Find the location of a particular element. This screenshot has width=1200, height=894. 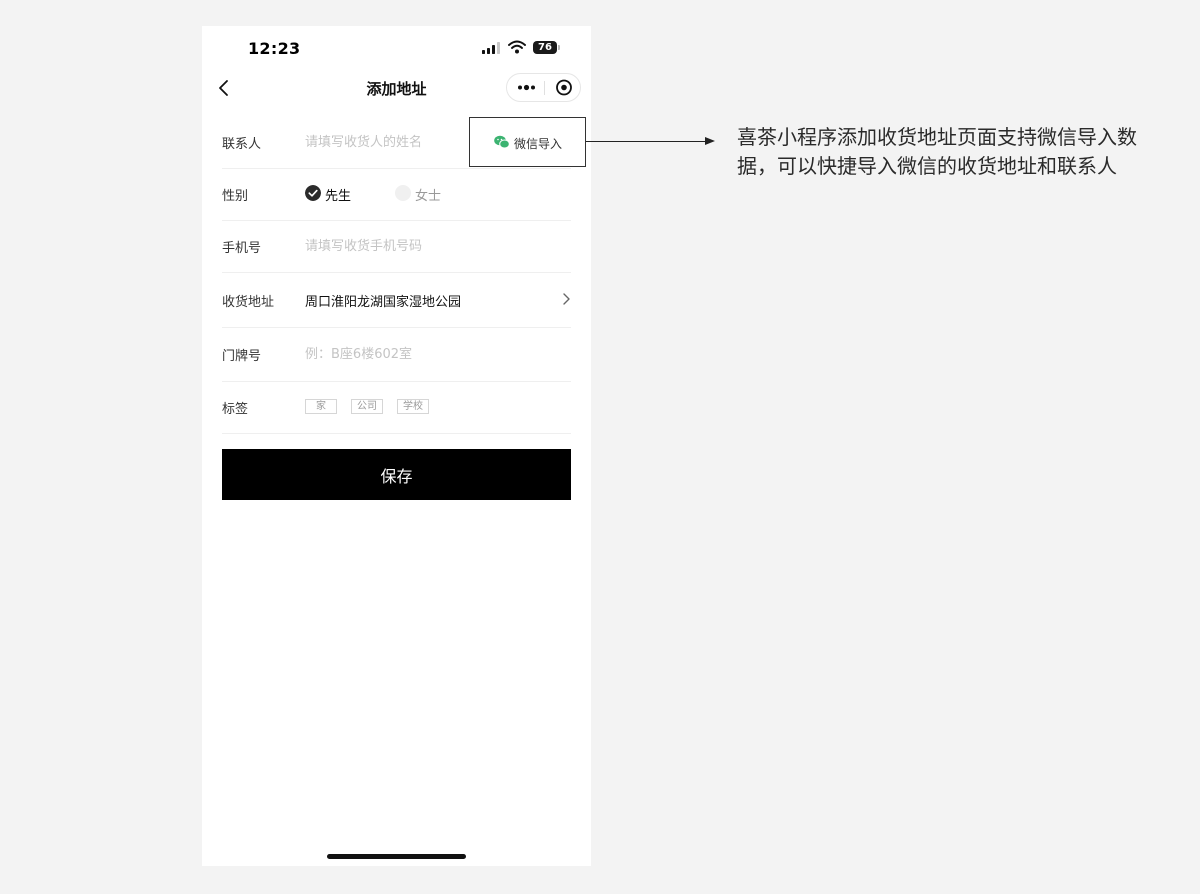

door-number-row: 门牌号 is located at coordinates (396, 354).